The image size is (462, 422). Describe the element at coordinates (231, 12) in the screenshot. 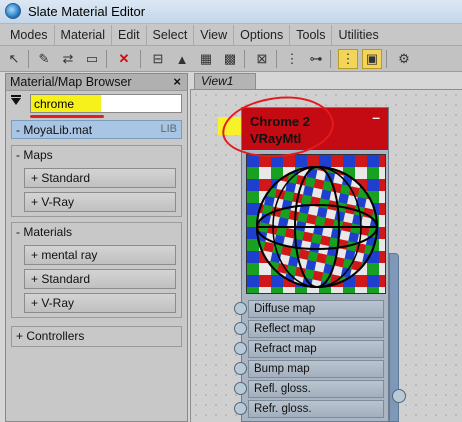

I see `title-bar: Slate Material Editor` at that location.